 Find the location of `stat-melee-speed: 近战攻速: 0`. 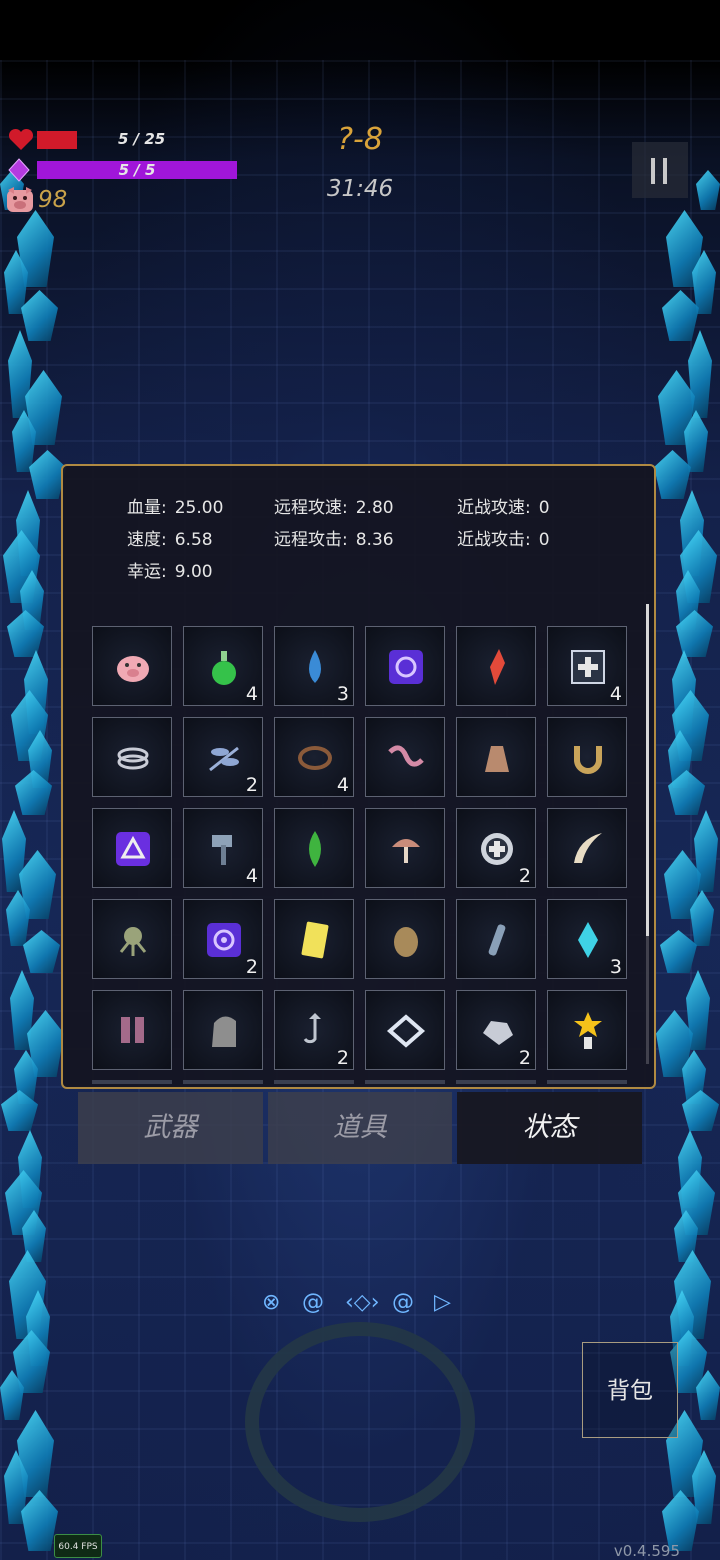

stat-melee-speed: 近战攻速: 0 is located at coordinates (503, 508).